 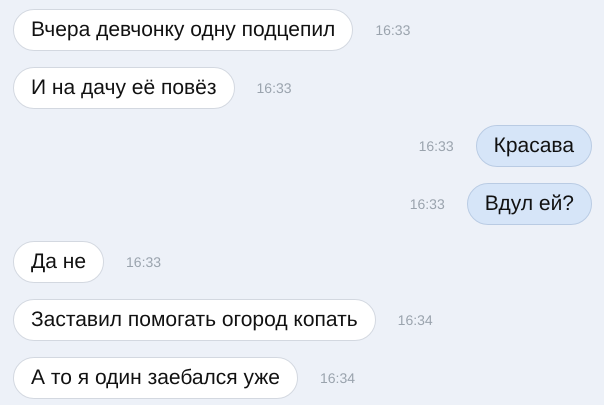 I want to click on message-bubble: Вдул ей?, so click(x=529, y=204).